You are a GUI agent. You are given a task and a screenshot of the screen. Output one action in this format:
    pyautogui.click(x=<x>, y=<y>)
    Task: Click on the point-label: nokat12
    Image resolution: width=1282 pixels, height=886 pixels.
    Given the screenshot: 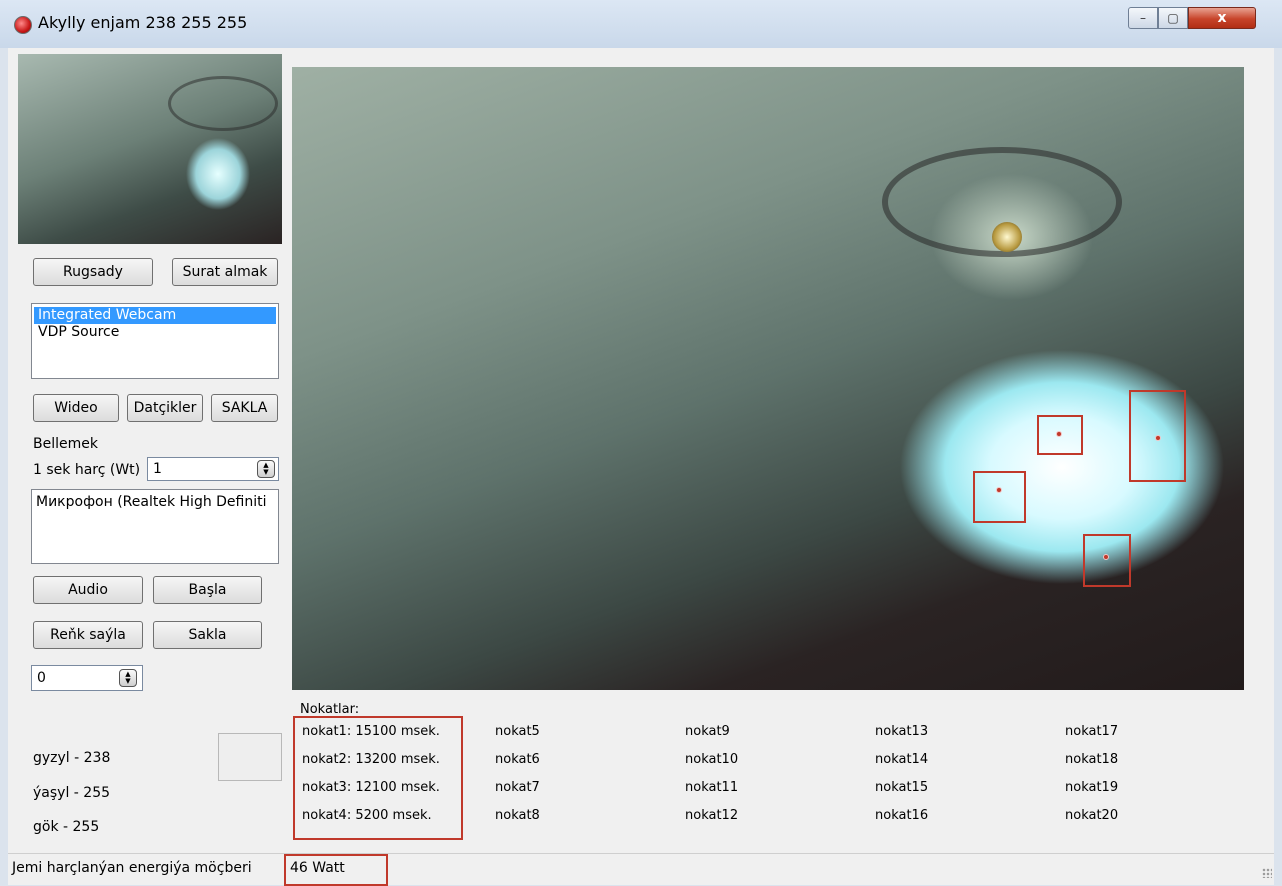 What is the action you would take?
    pyautogui.click(x=712, y=815)
    